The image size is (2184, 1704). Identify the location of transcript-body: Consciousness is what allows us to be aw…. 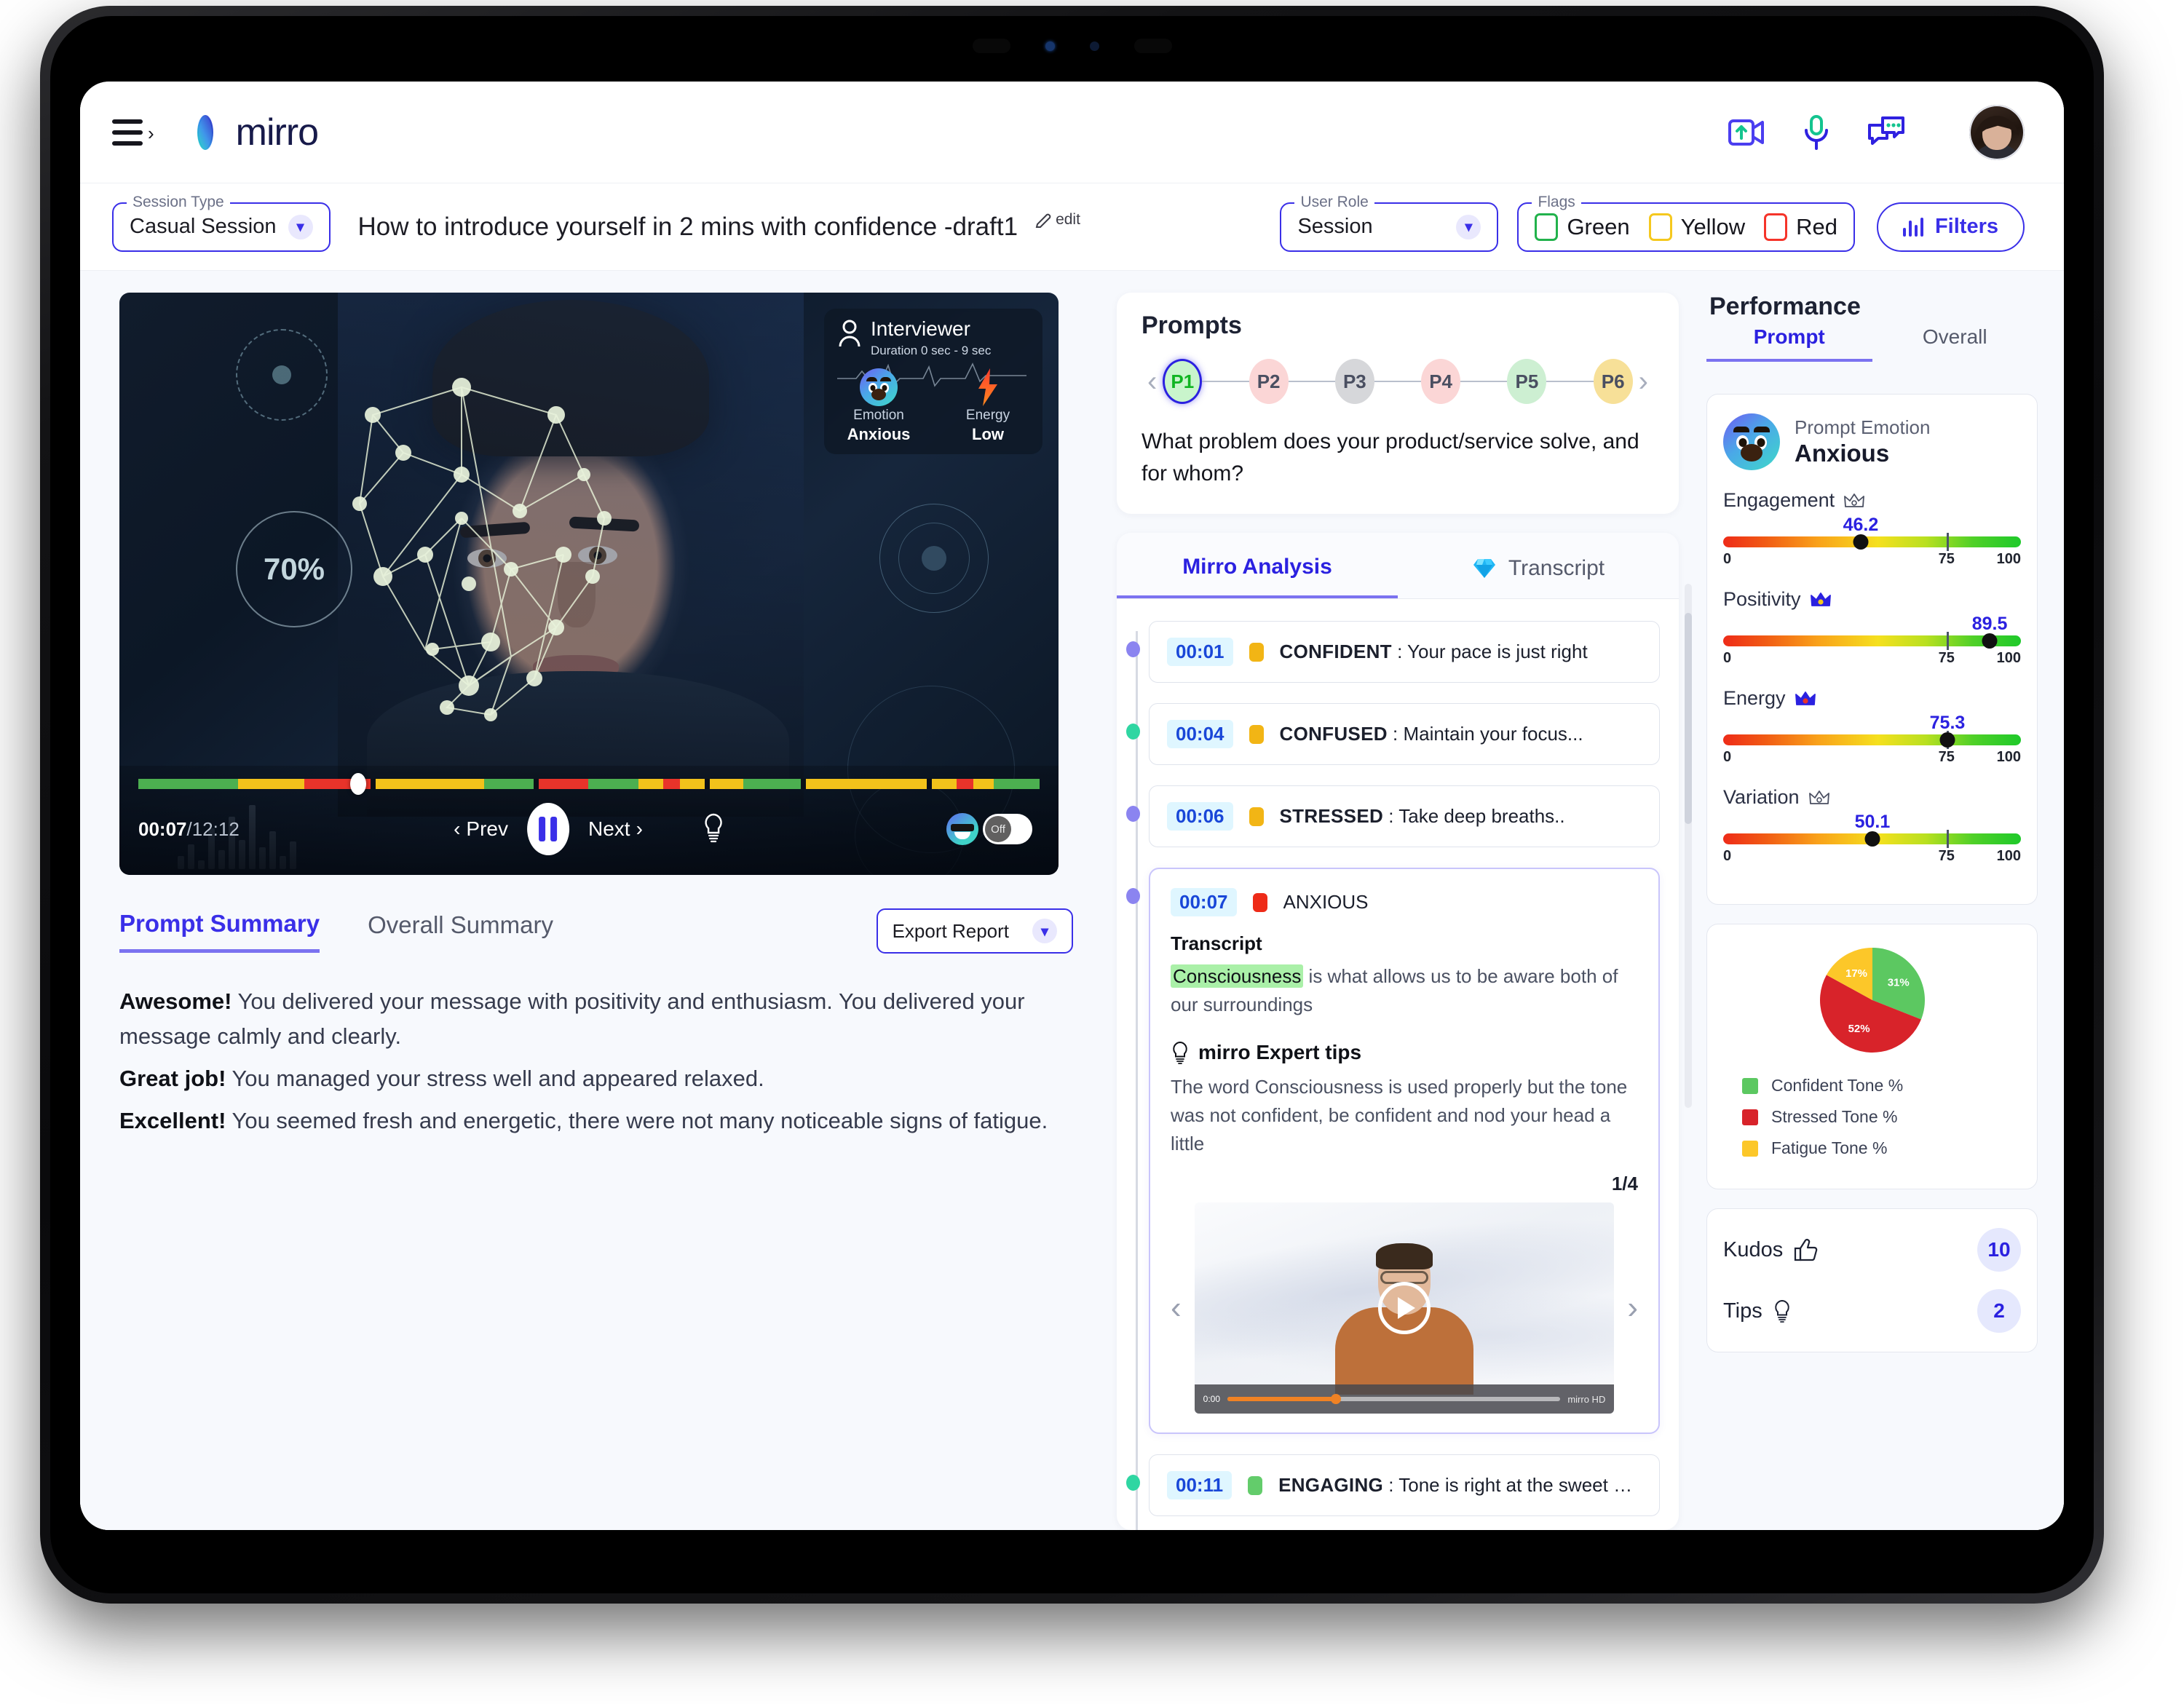
(1404, 990).